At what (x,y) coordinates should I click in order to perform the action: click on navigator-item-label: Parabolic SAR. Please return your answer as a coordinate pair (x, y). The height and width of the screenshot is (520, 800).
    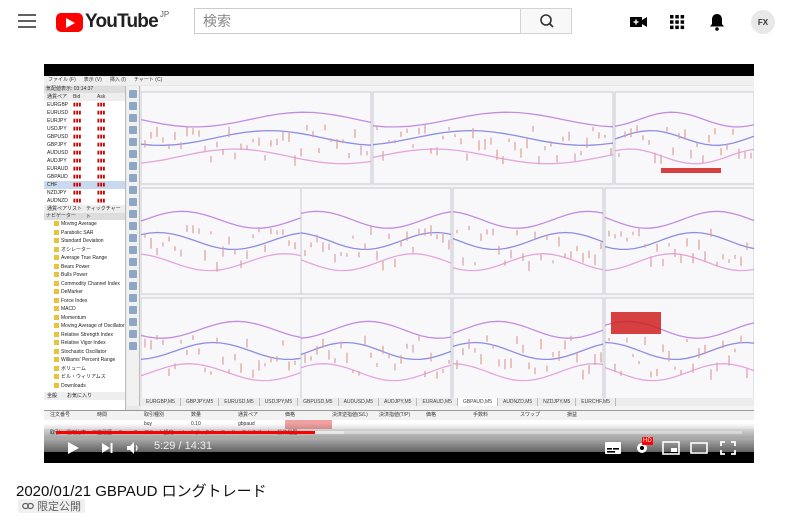
    Looking at the image, I should click on (77, 232).